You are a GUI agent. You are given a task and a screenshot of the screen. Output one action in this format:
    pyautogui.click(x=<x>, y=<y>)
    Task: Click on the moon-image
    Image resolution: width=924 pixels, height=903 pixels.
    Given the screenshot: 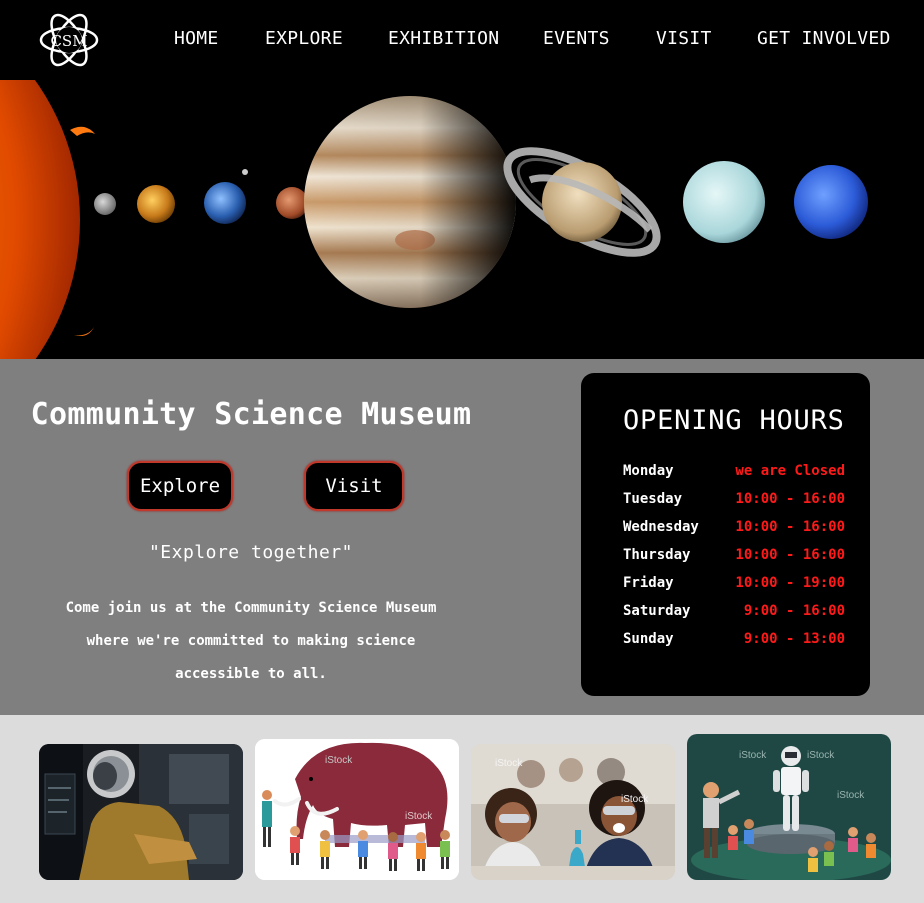 What is the action you would take?
    pyautogui.click(x=245, y=172)
    